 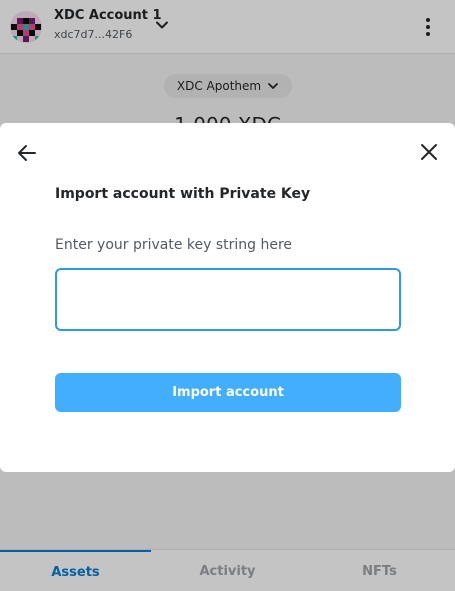 I want to click on private-key-input, so click(x=228, y=299).